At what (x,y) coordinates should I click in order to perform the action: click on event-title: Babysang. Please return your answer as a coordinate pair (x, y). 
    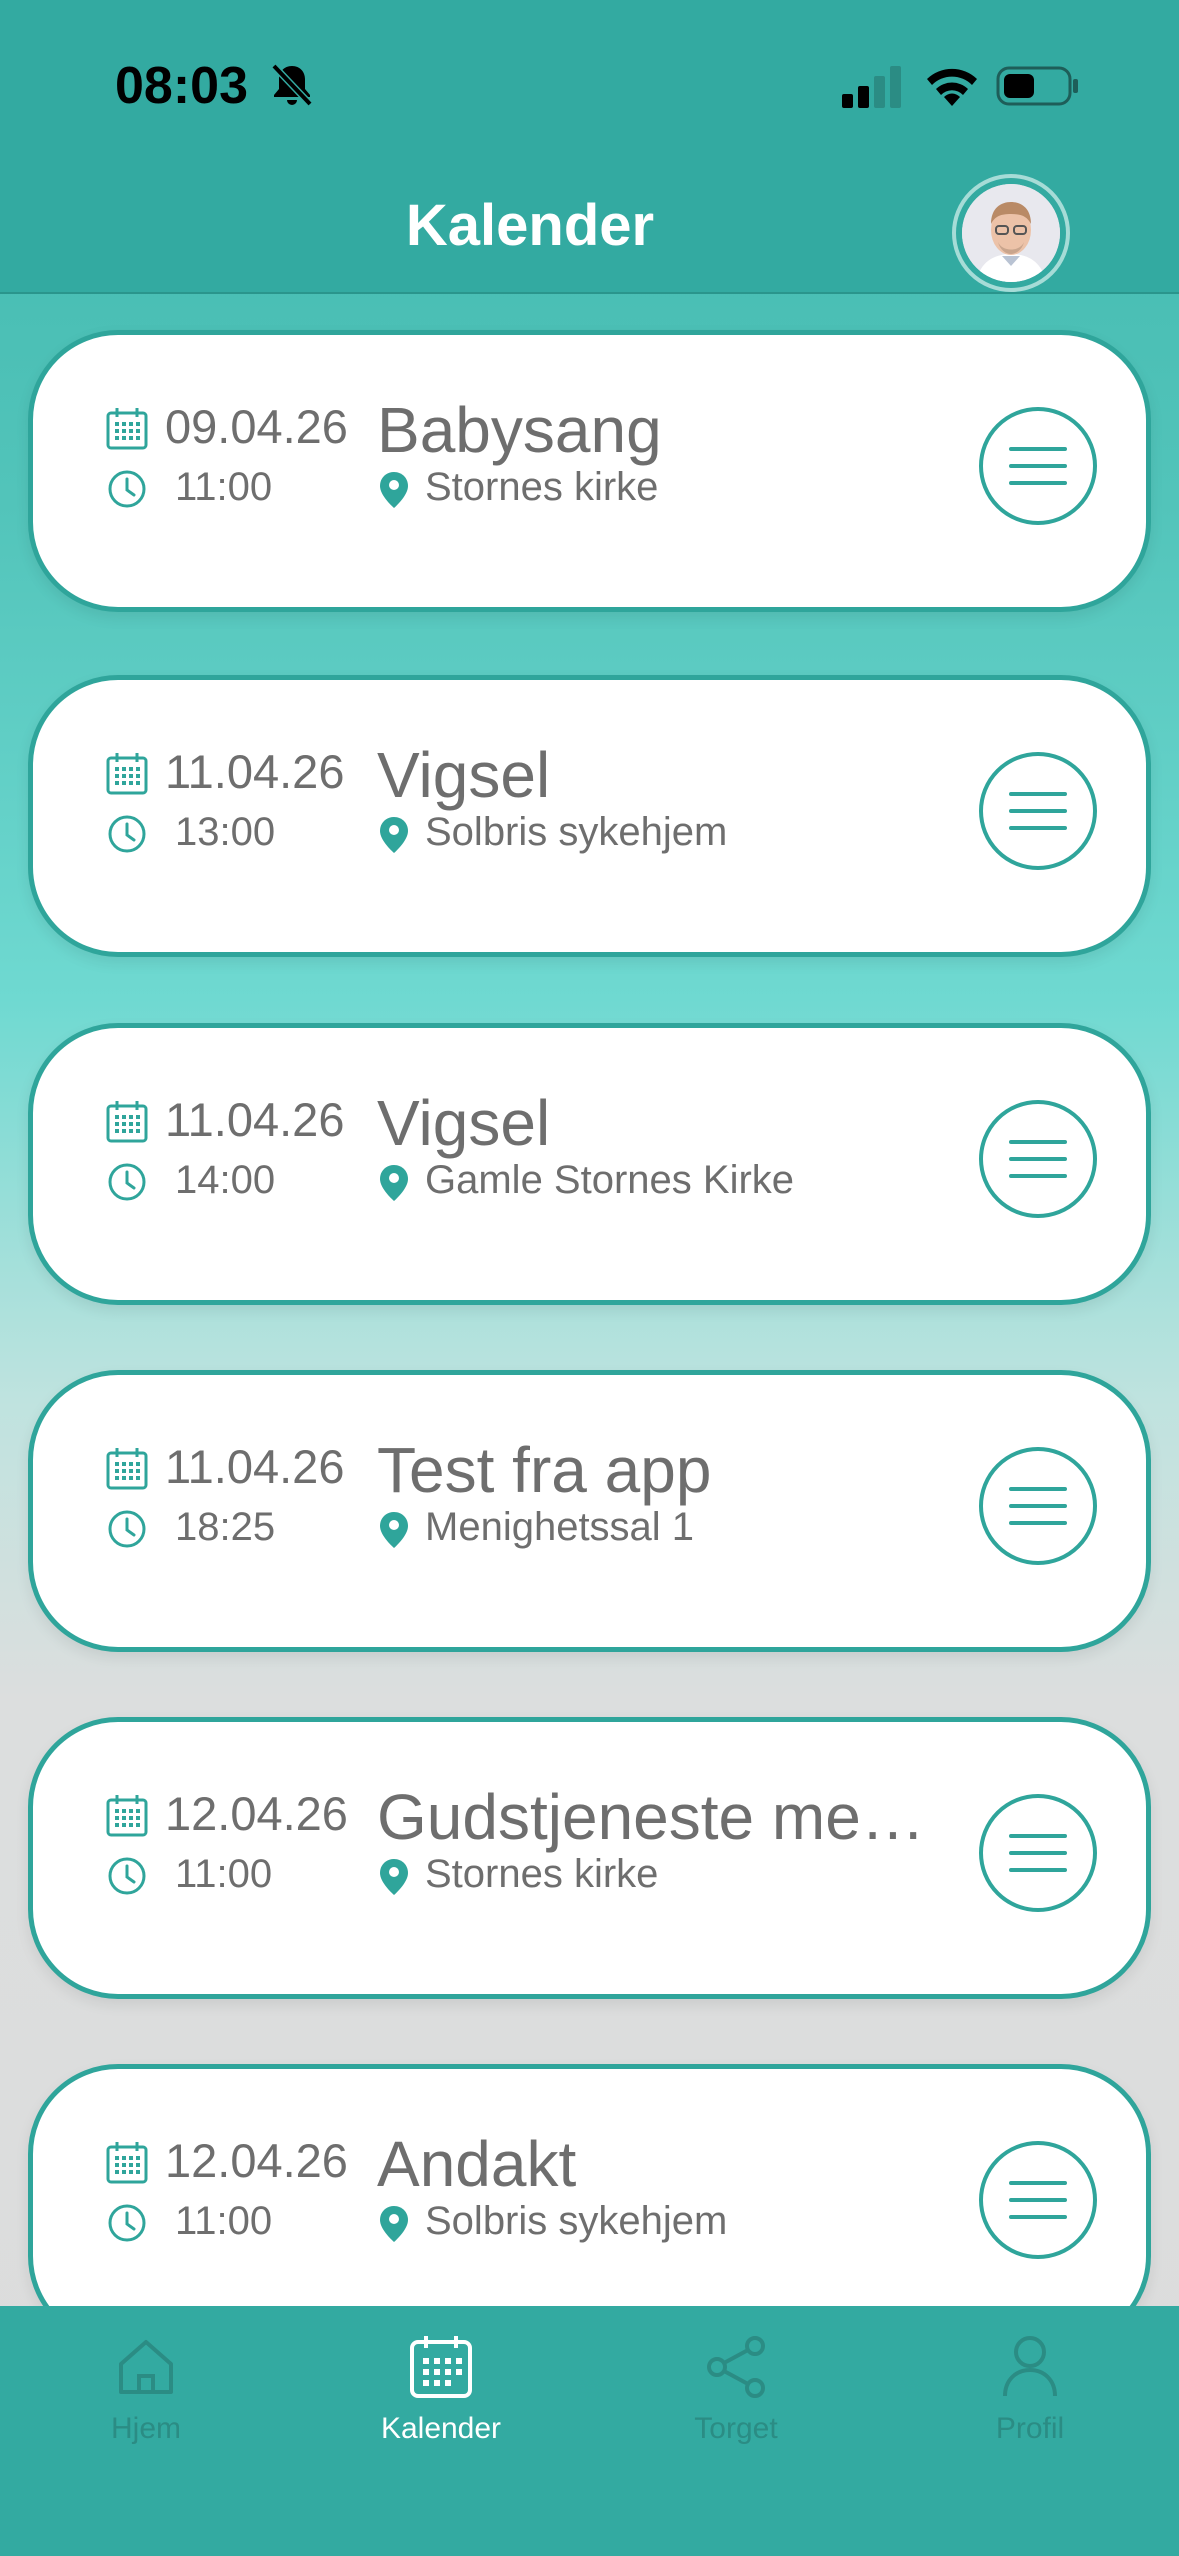
    Looking at the image, I should click on (519, 430).